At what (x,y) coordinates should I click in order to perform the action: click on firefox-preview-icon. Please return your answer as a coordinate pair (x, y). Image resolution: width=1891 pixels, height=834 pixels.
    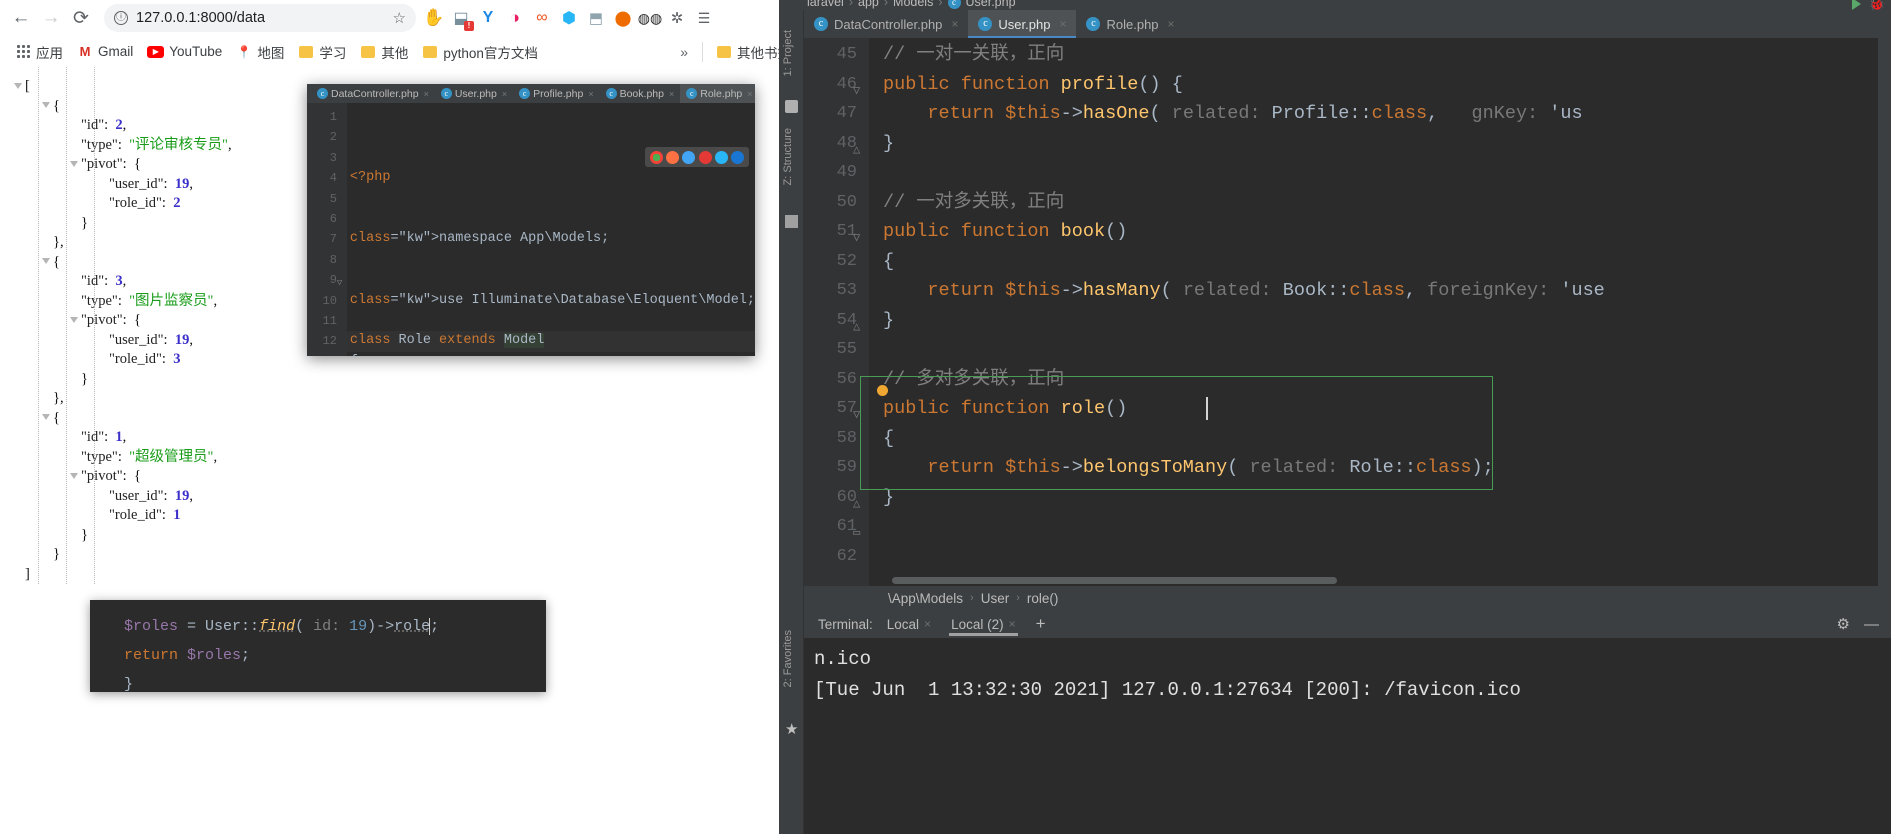
    Looking at the image, I should click on (672, 157).